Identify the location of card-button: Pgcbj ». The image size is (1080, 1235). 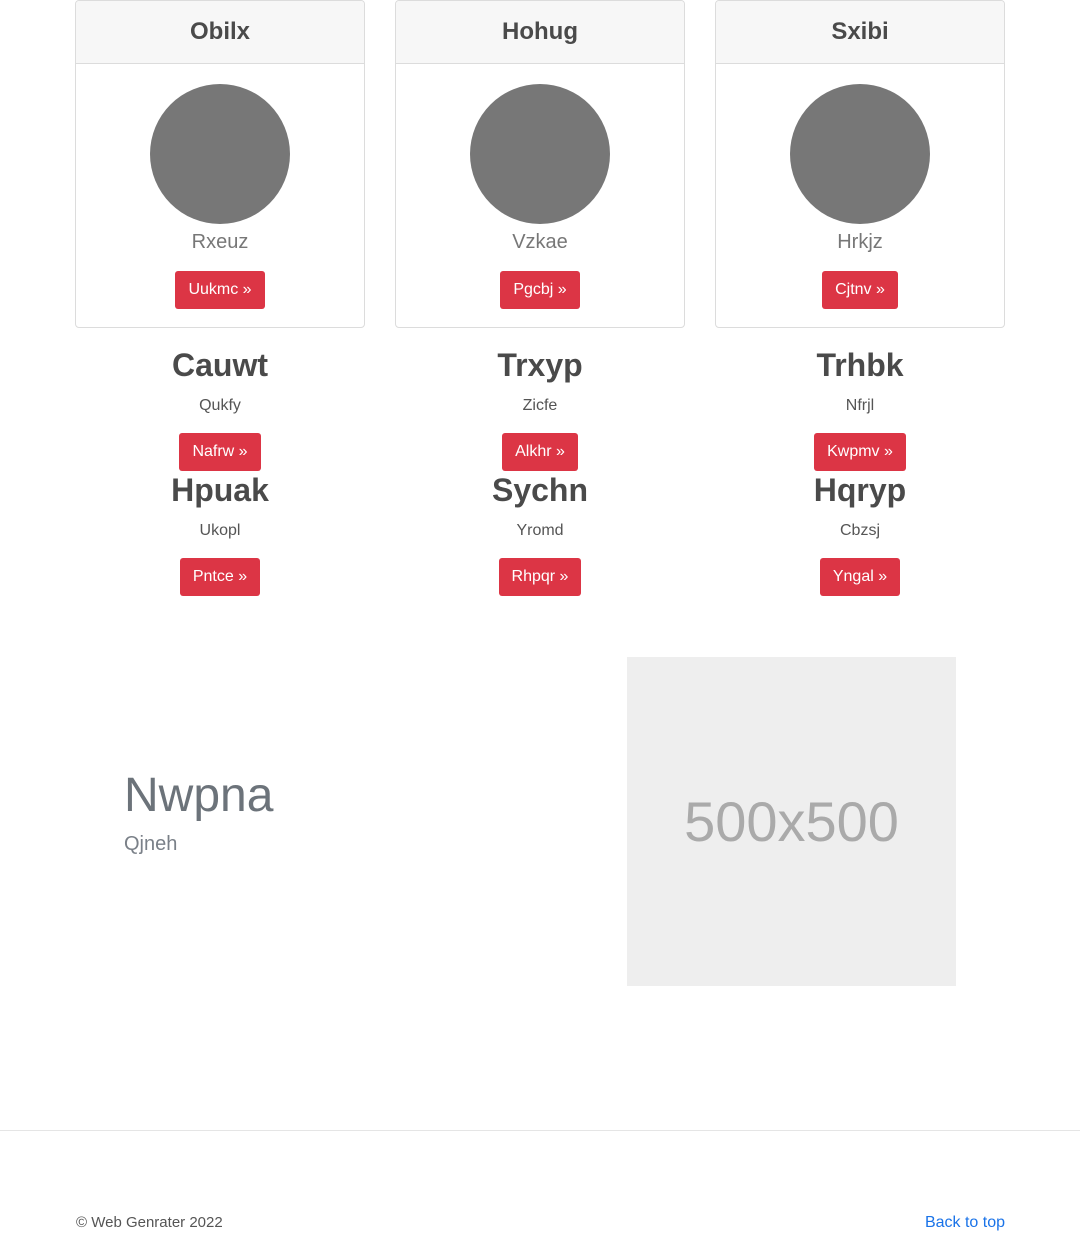
(540, 290).